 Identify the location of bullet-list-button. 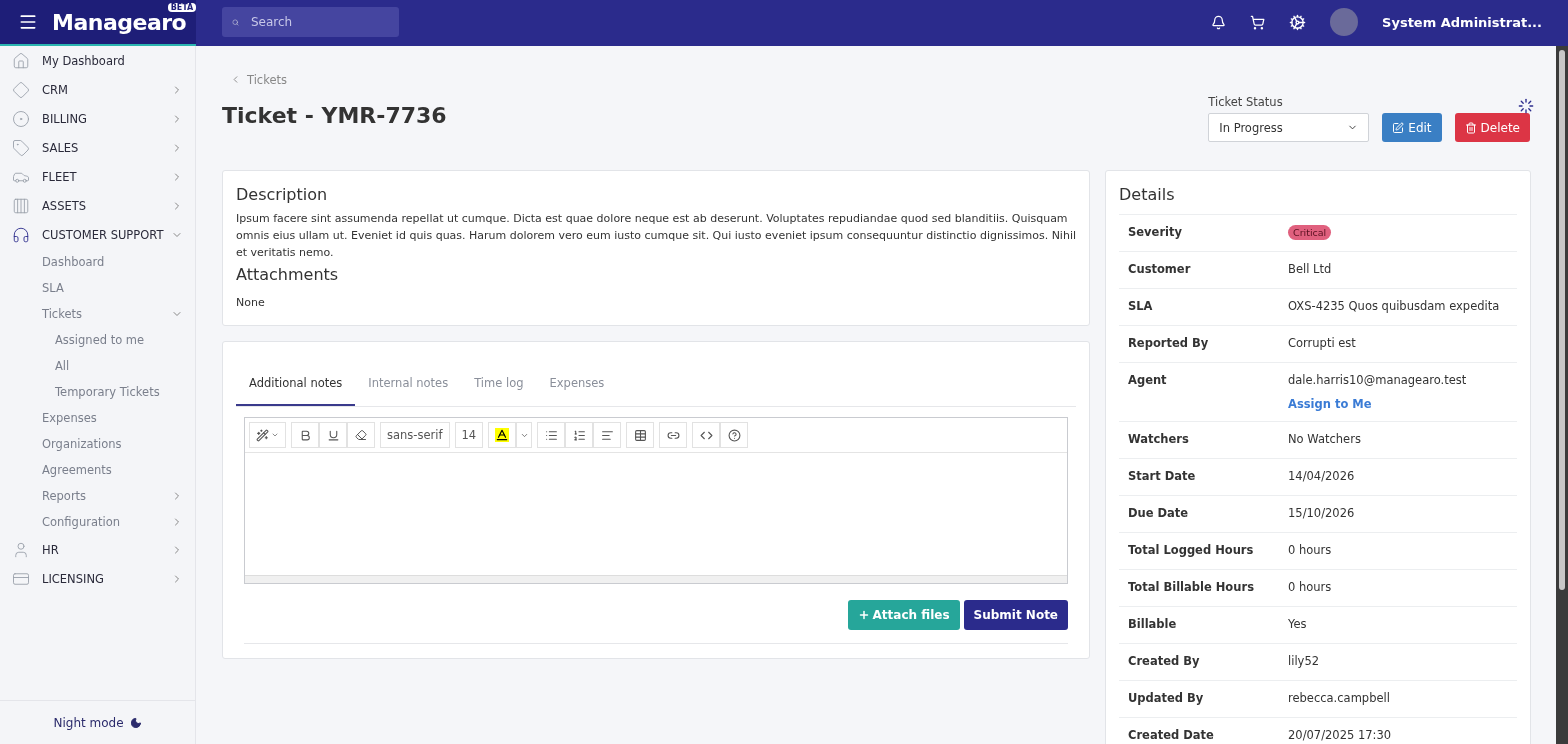
(551, 435).